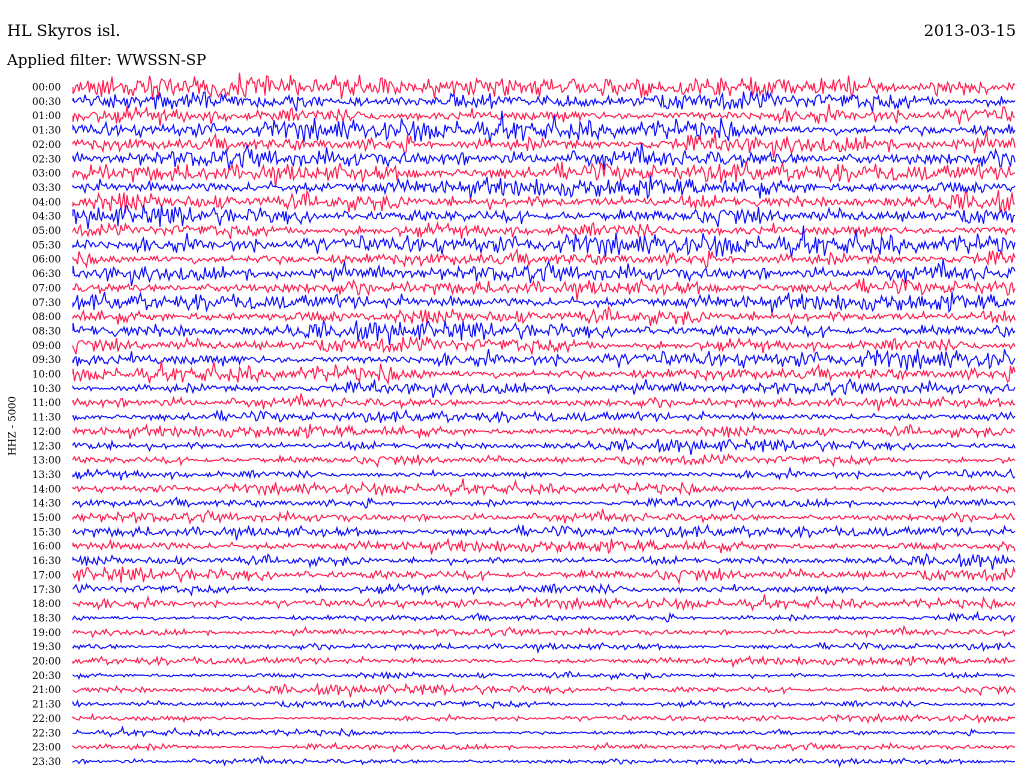 The height and width of the screenshot is (780, 1024). Describe the element at coordinates (46, 403) in the screenshot. I see `row-time-label: 11:00` at that location.